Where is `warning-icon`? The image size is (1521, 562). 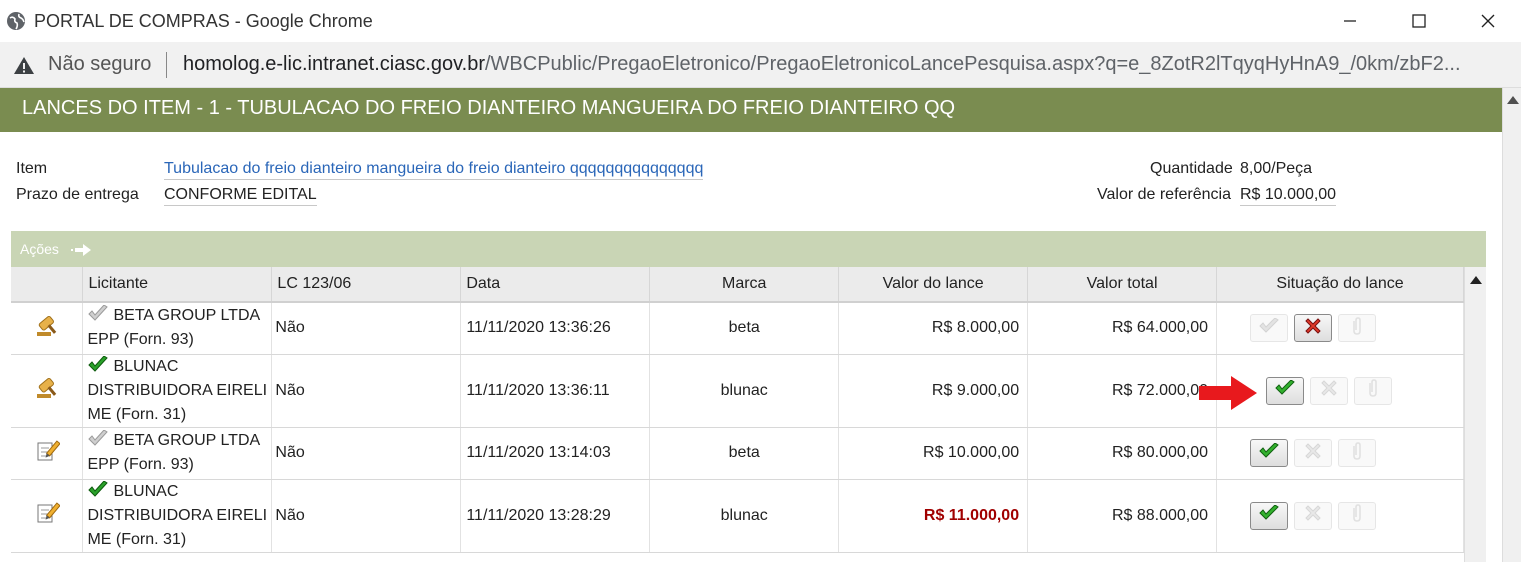 warning-icon is located at coordinates (24, 65).